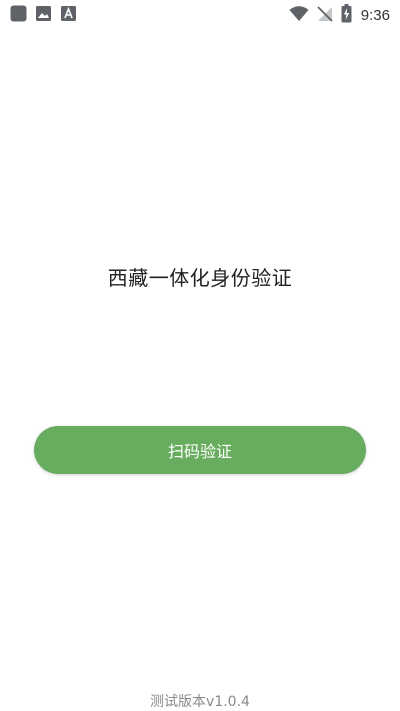 This screenshot has width=400, height=711. I want to click on image-icon, so click(43, 15).